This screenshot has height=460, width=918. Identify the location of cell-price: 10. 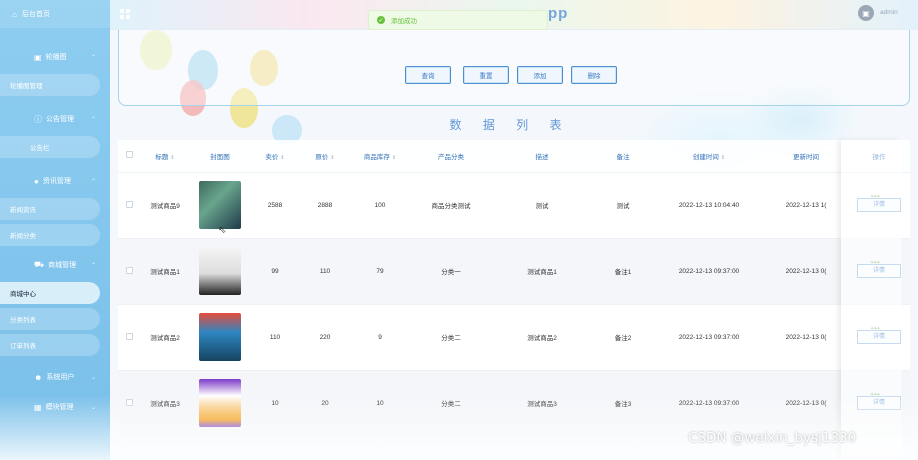
(275, 403).